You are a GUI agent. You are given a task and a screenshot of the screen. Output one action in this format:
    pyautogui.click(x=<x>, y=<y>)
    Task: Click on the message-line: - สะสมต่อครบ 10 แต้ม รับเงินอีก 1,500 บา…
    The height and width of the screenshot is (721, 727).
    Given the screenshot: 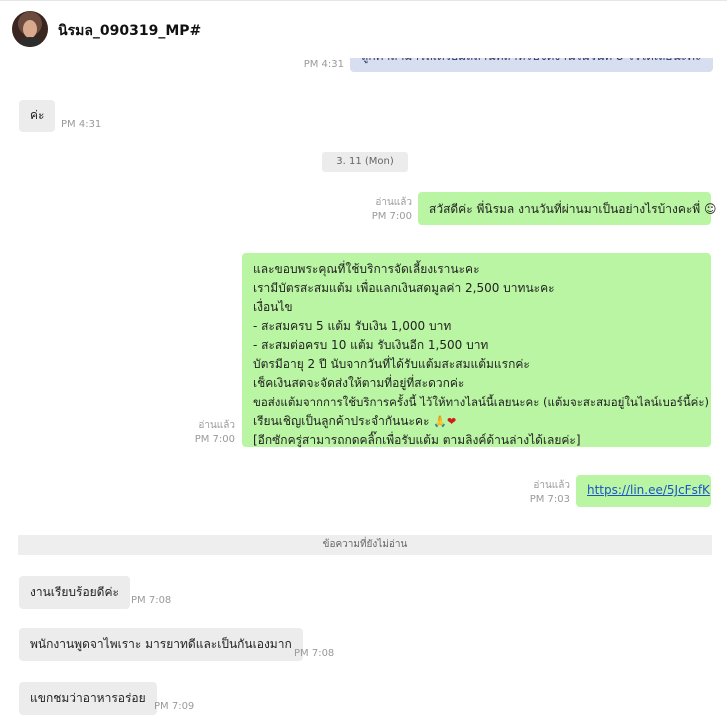 What is the action you would take?
    pyautogui.click(x=371, y=345)
    